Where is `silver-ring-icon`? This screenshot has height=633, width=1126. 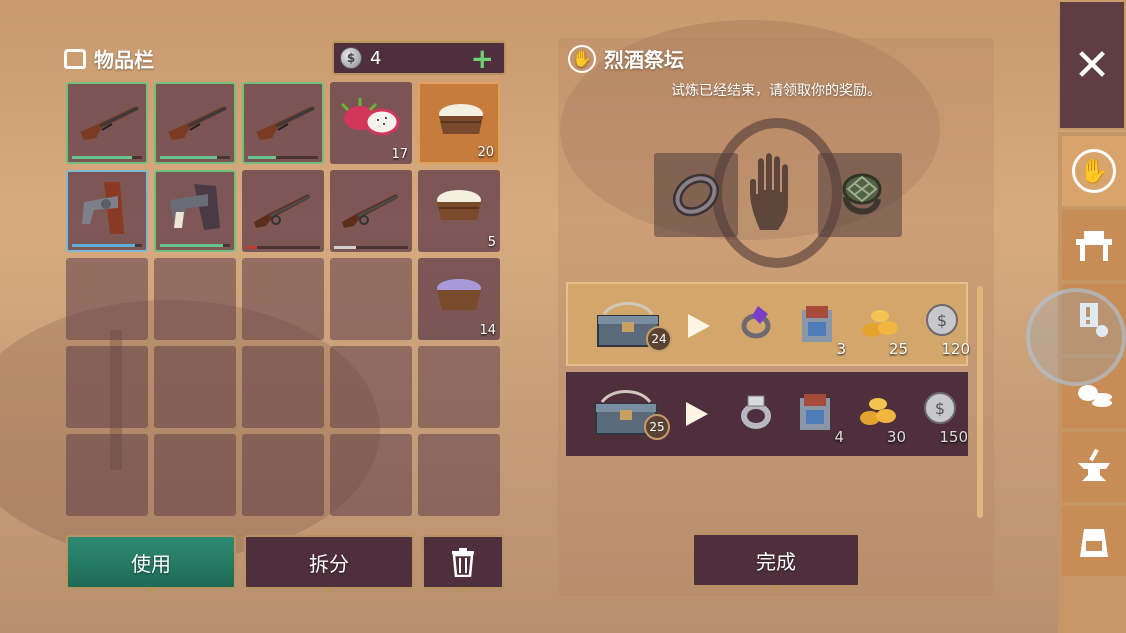
silver-ring-icon is located at coordinates (756, 407).